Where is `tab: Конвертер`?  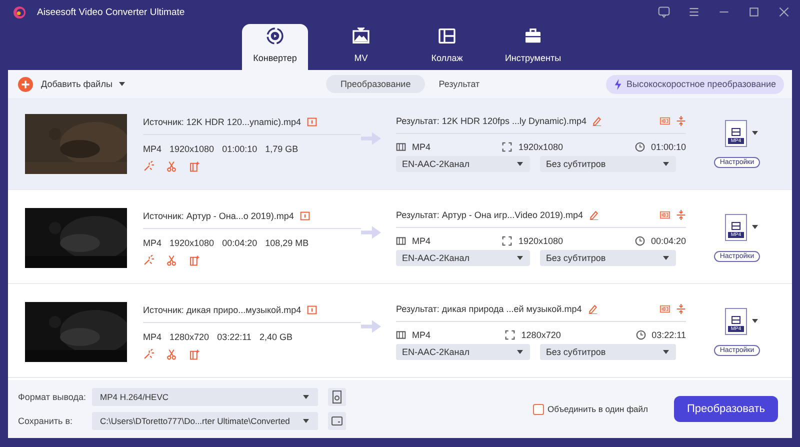
tab: Конвертер is located at coordinates (275, 47).